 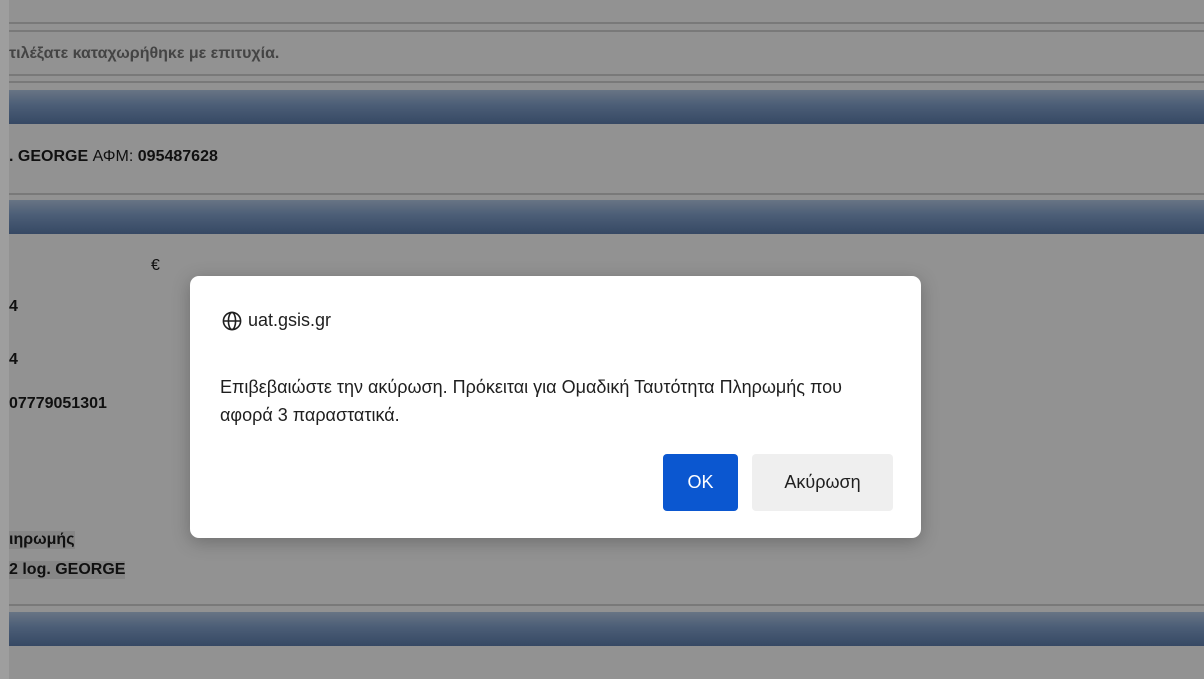 I want to click on globe-icon, so click(x=232, y=321).